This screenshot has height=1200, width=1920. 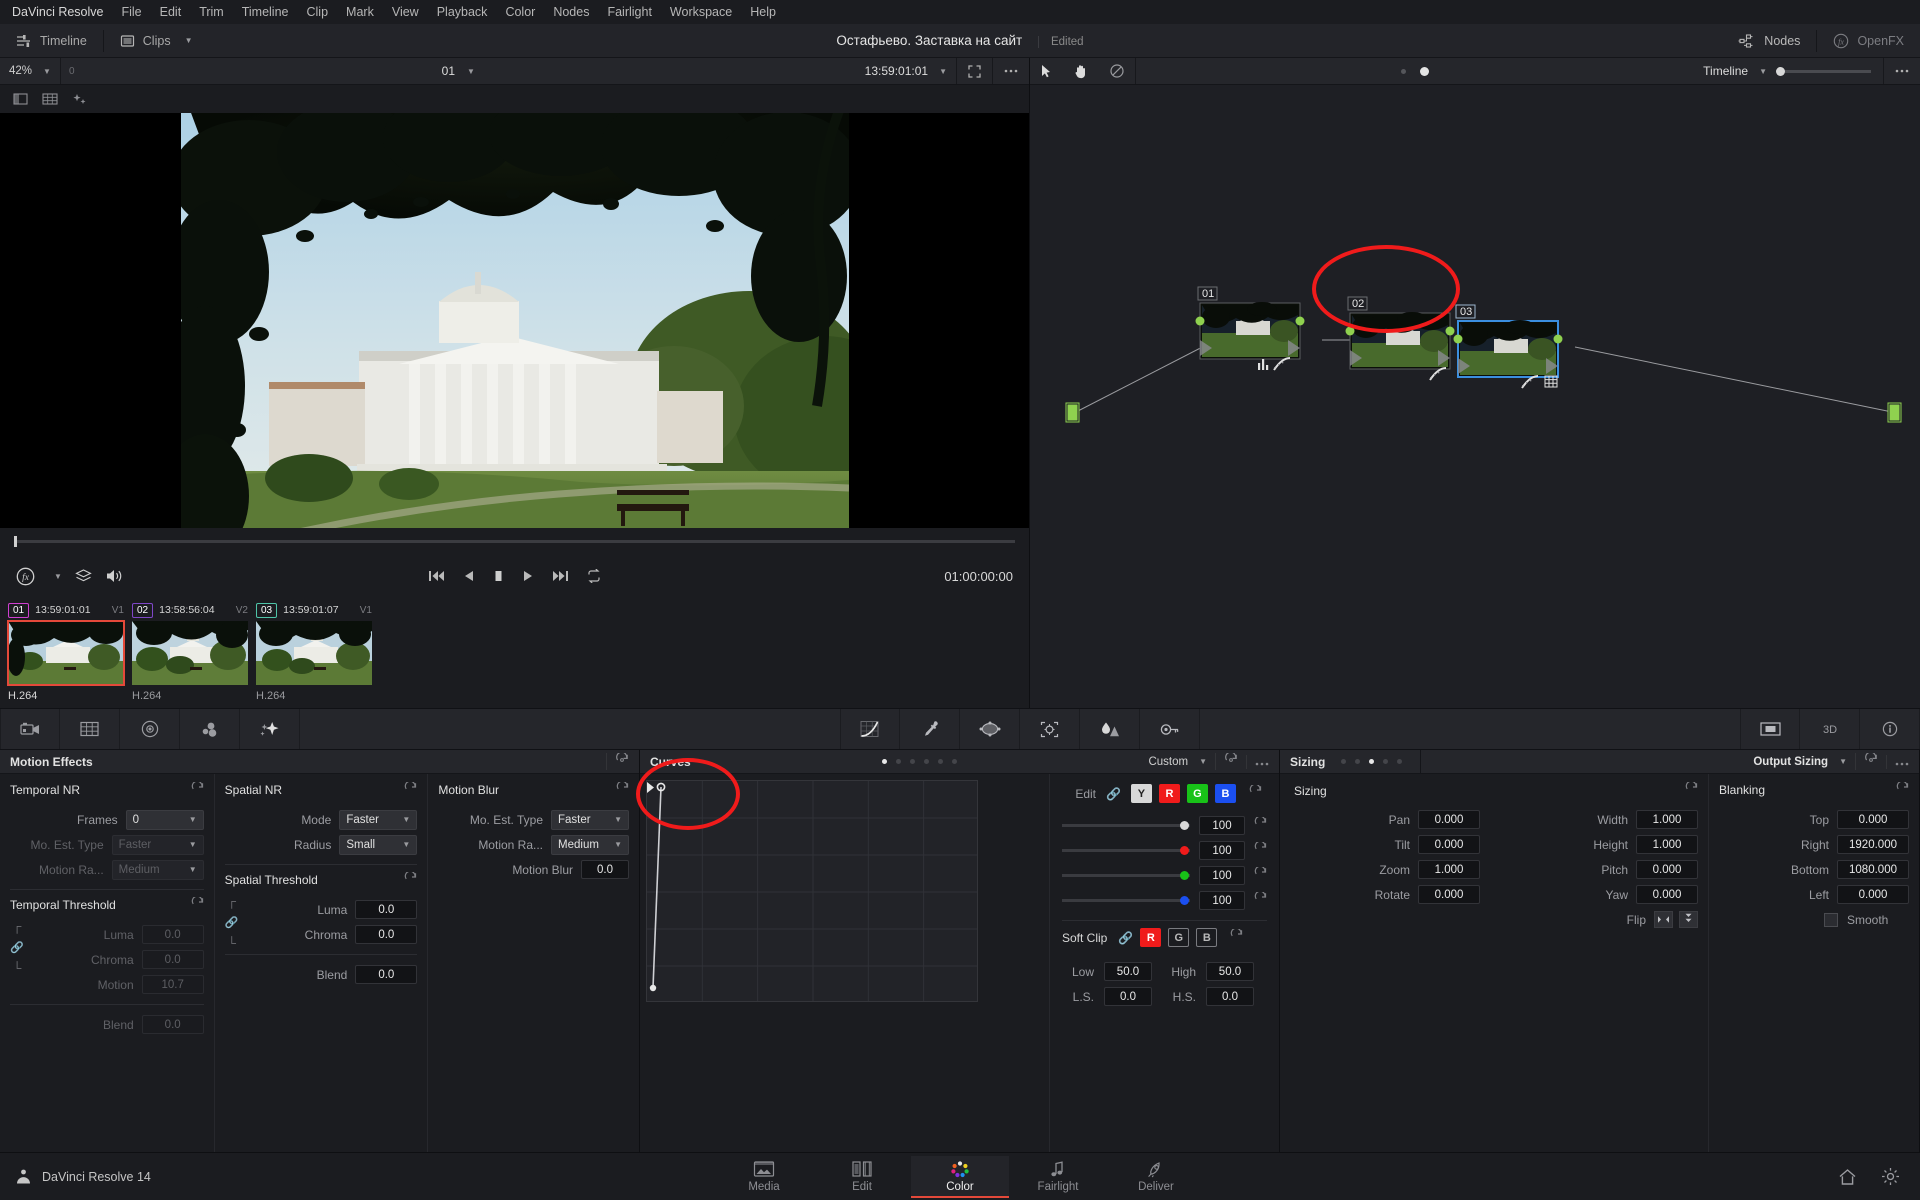 What do you see at coordinates (1449, 894) in the screenshot?
I see `rotate-field: 0.000` at bounding box center [1449, 894].